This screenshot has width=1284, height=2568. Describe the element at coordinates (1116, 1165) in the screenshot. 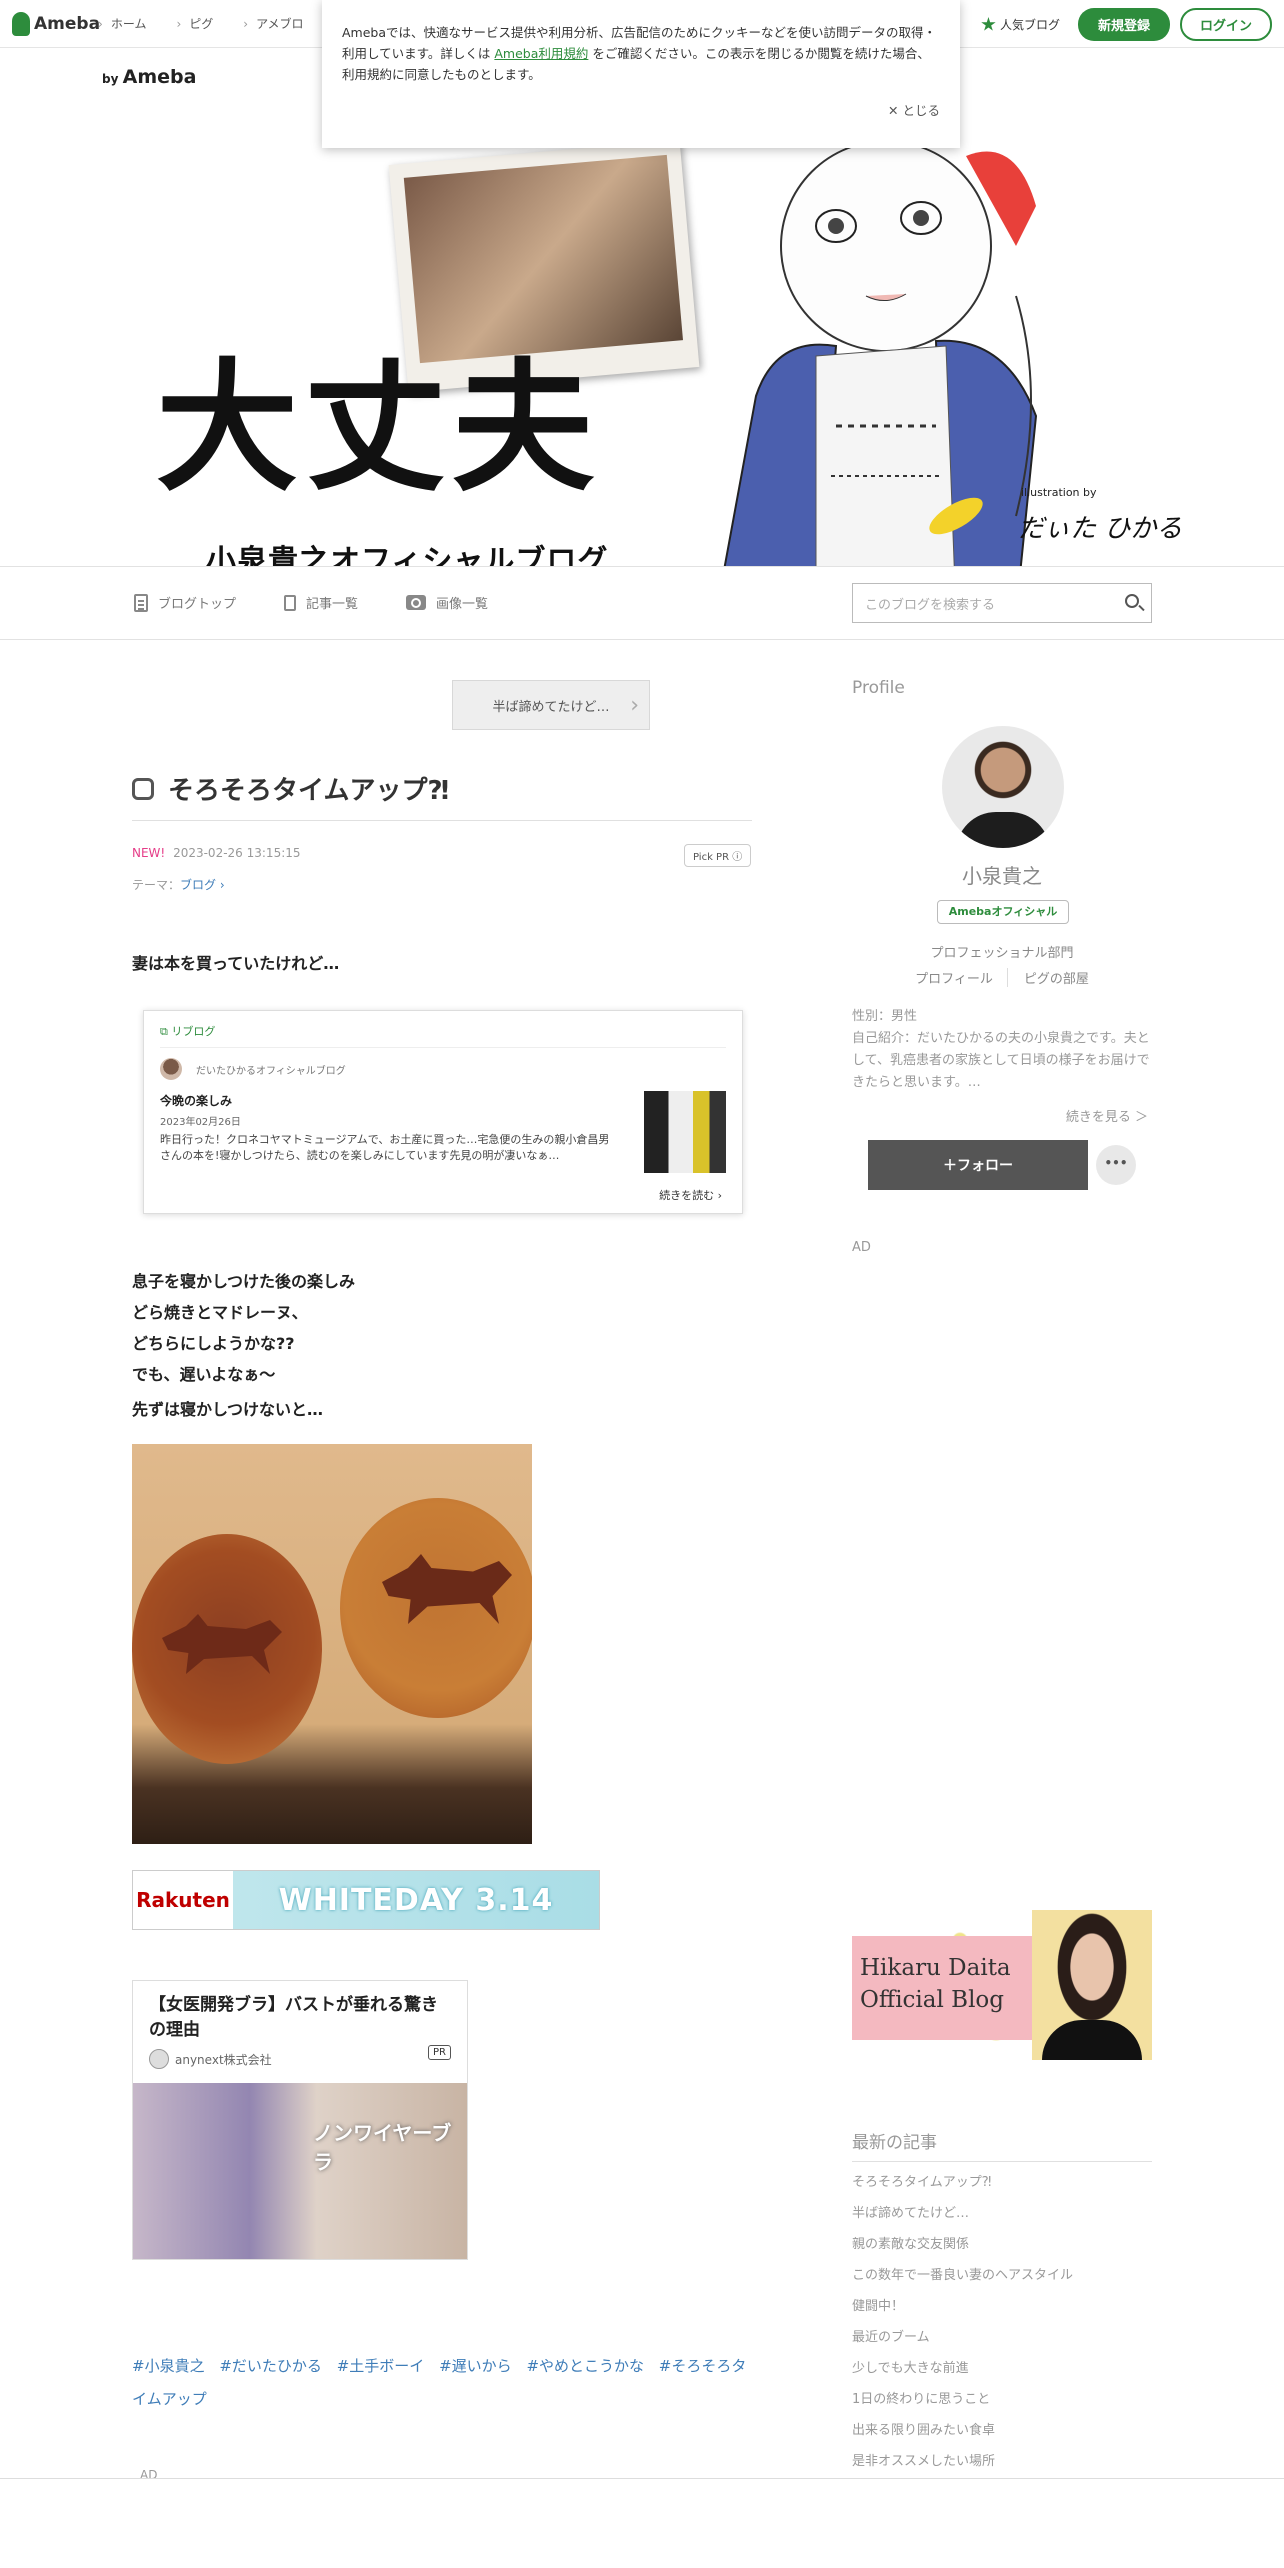

I see `more-options-button: •••` at that location.